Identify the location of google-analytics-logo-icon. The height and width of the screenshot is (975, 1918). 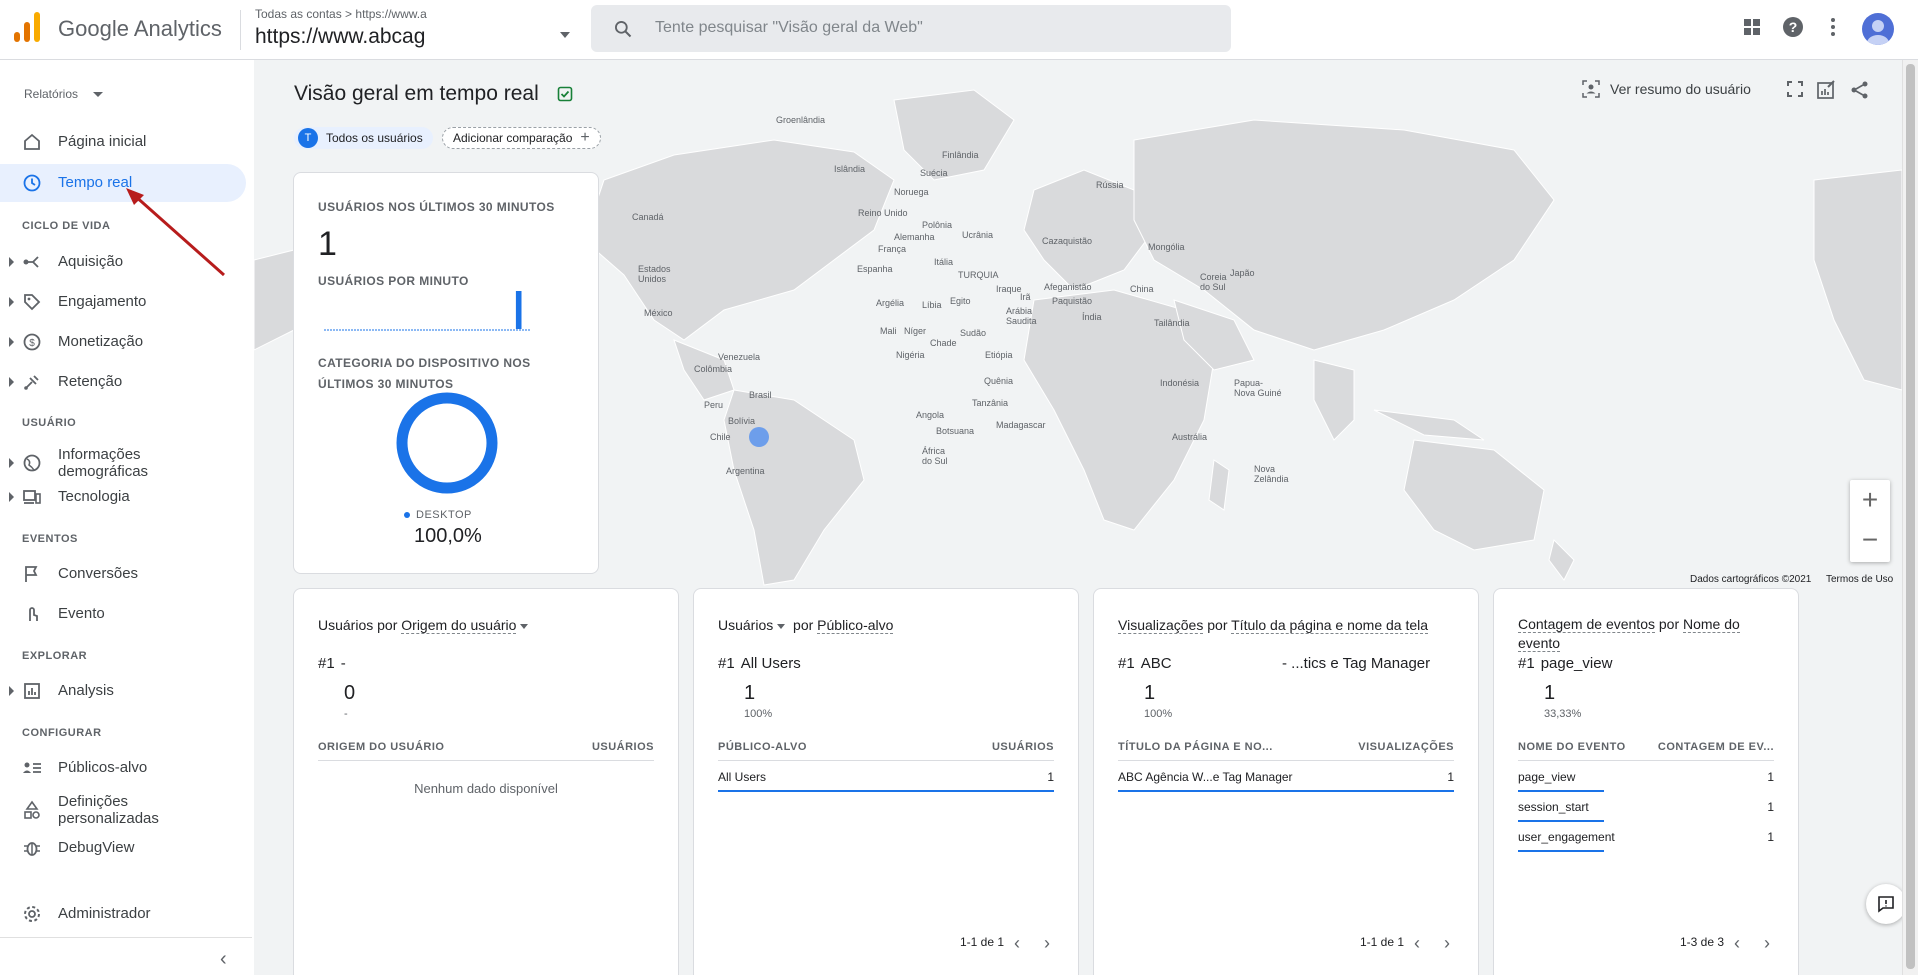
(27, 27).